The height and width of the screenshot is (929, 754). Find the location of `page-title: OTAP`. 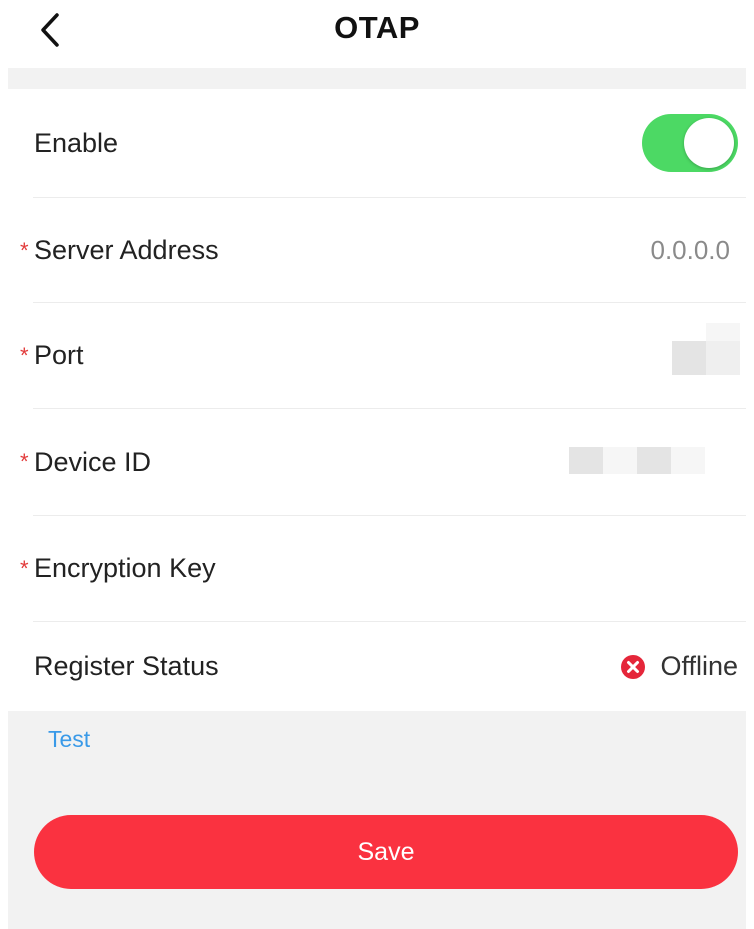

page-title: OTAP is located at coordinates (377, 27).